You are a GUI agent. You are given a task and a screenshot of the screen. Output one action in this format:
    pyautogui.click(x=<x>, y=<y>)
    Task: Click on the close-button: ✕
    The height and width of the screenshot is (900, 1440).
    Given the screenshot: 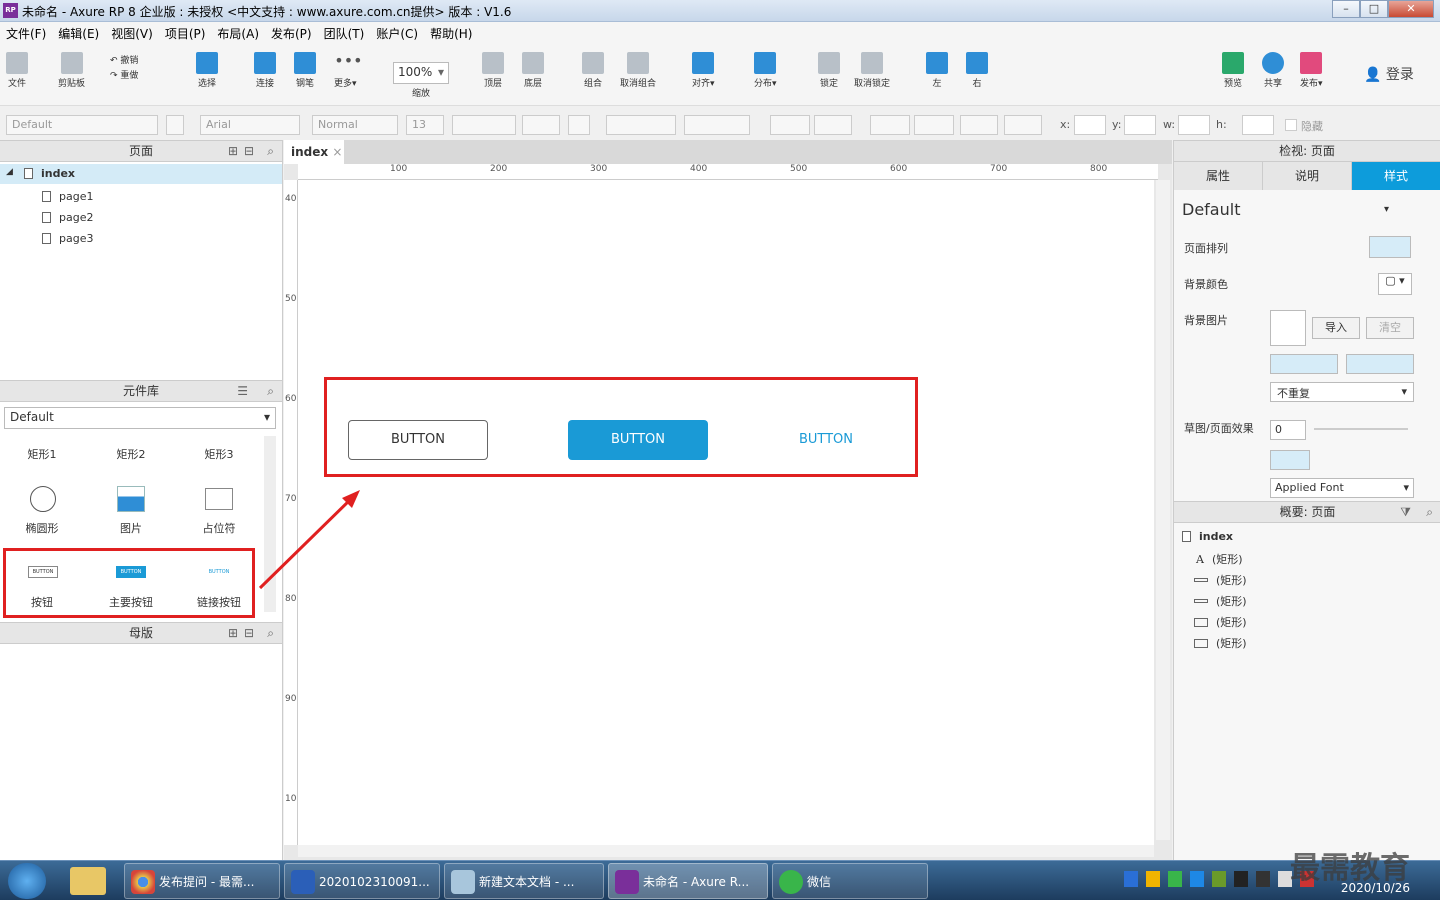 What is the action you would take?
    pyautogui.click(x=1411, y=9)
    